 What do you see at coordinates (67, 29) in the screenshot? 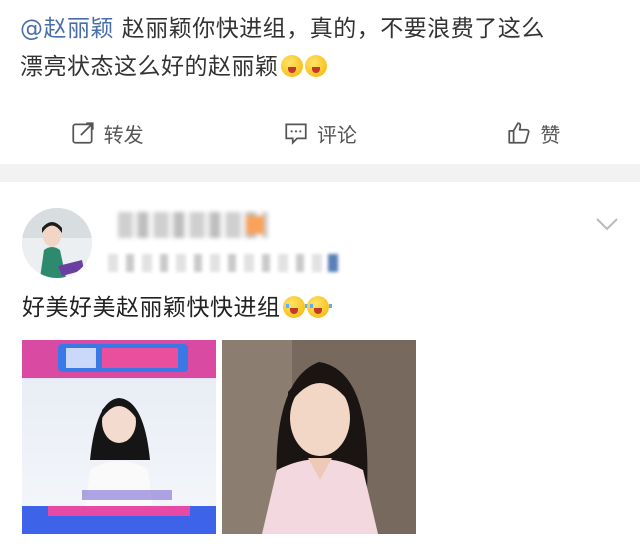
I see `mention-link: @赵丽颖` at bounding box center [67, 29].